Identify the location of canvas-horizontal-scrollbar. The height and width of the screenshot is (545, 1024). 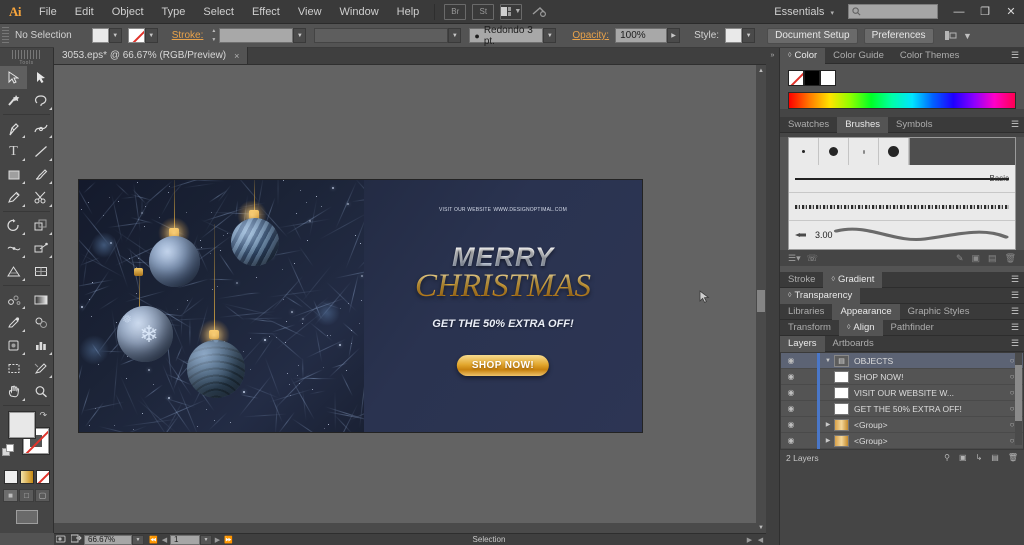
(405, 528).